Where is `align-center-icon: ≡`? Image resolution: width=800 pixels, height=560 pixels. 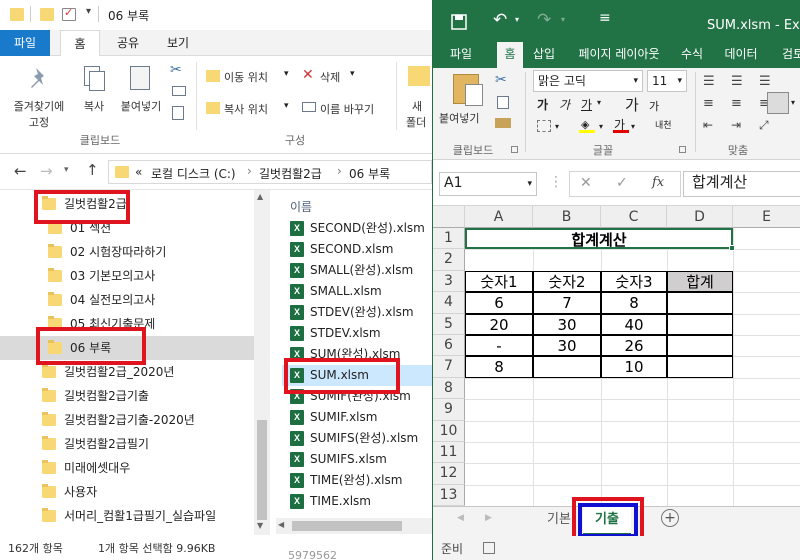
align-center-icon: ≡ is located at coordinates (736, 103).